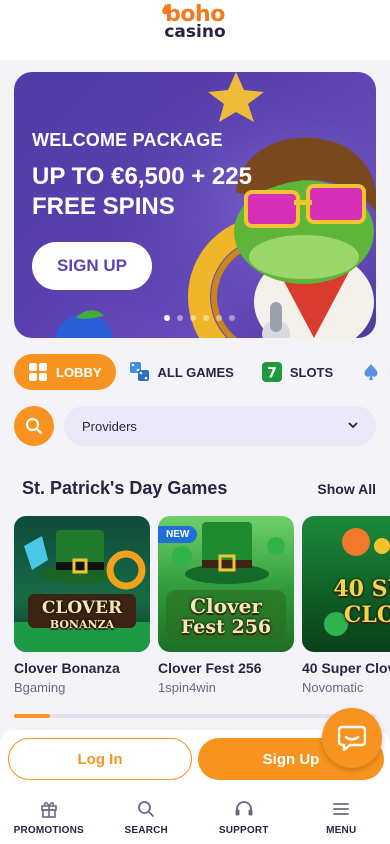  Describe the element at coordinates (32, 716) in the screenshot. I see `games-scrollbar-thumb` at that location.